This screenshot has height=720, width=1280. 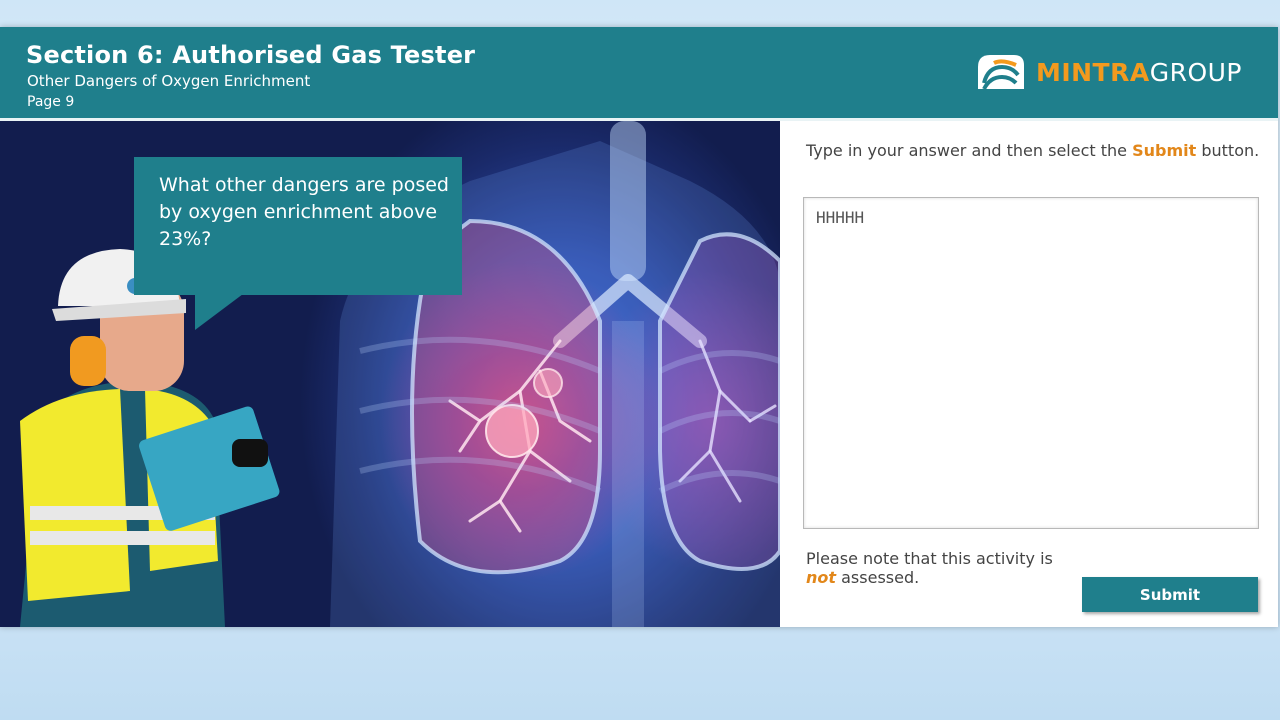 What do you see at coordinates (1228, 150) in the screenshot?
I see `instruction-post: button.` at bounding box center [1228, 150].